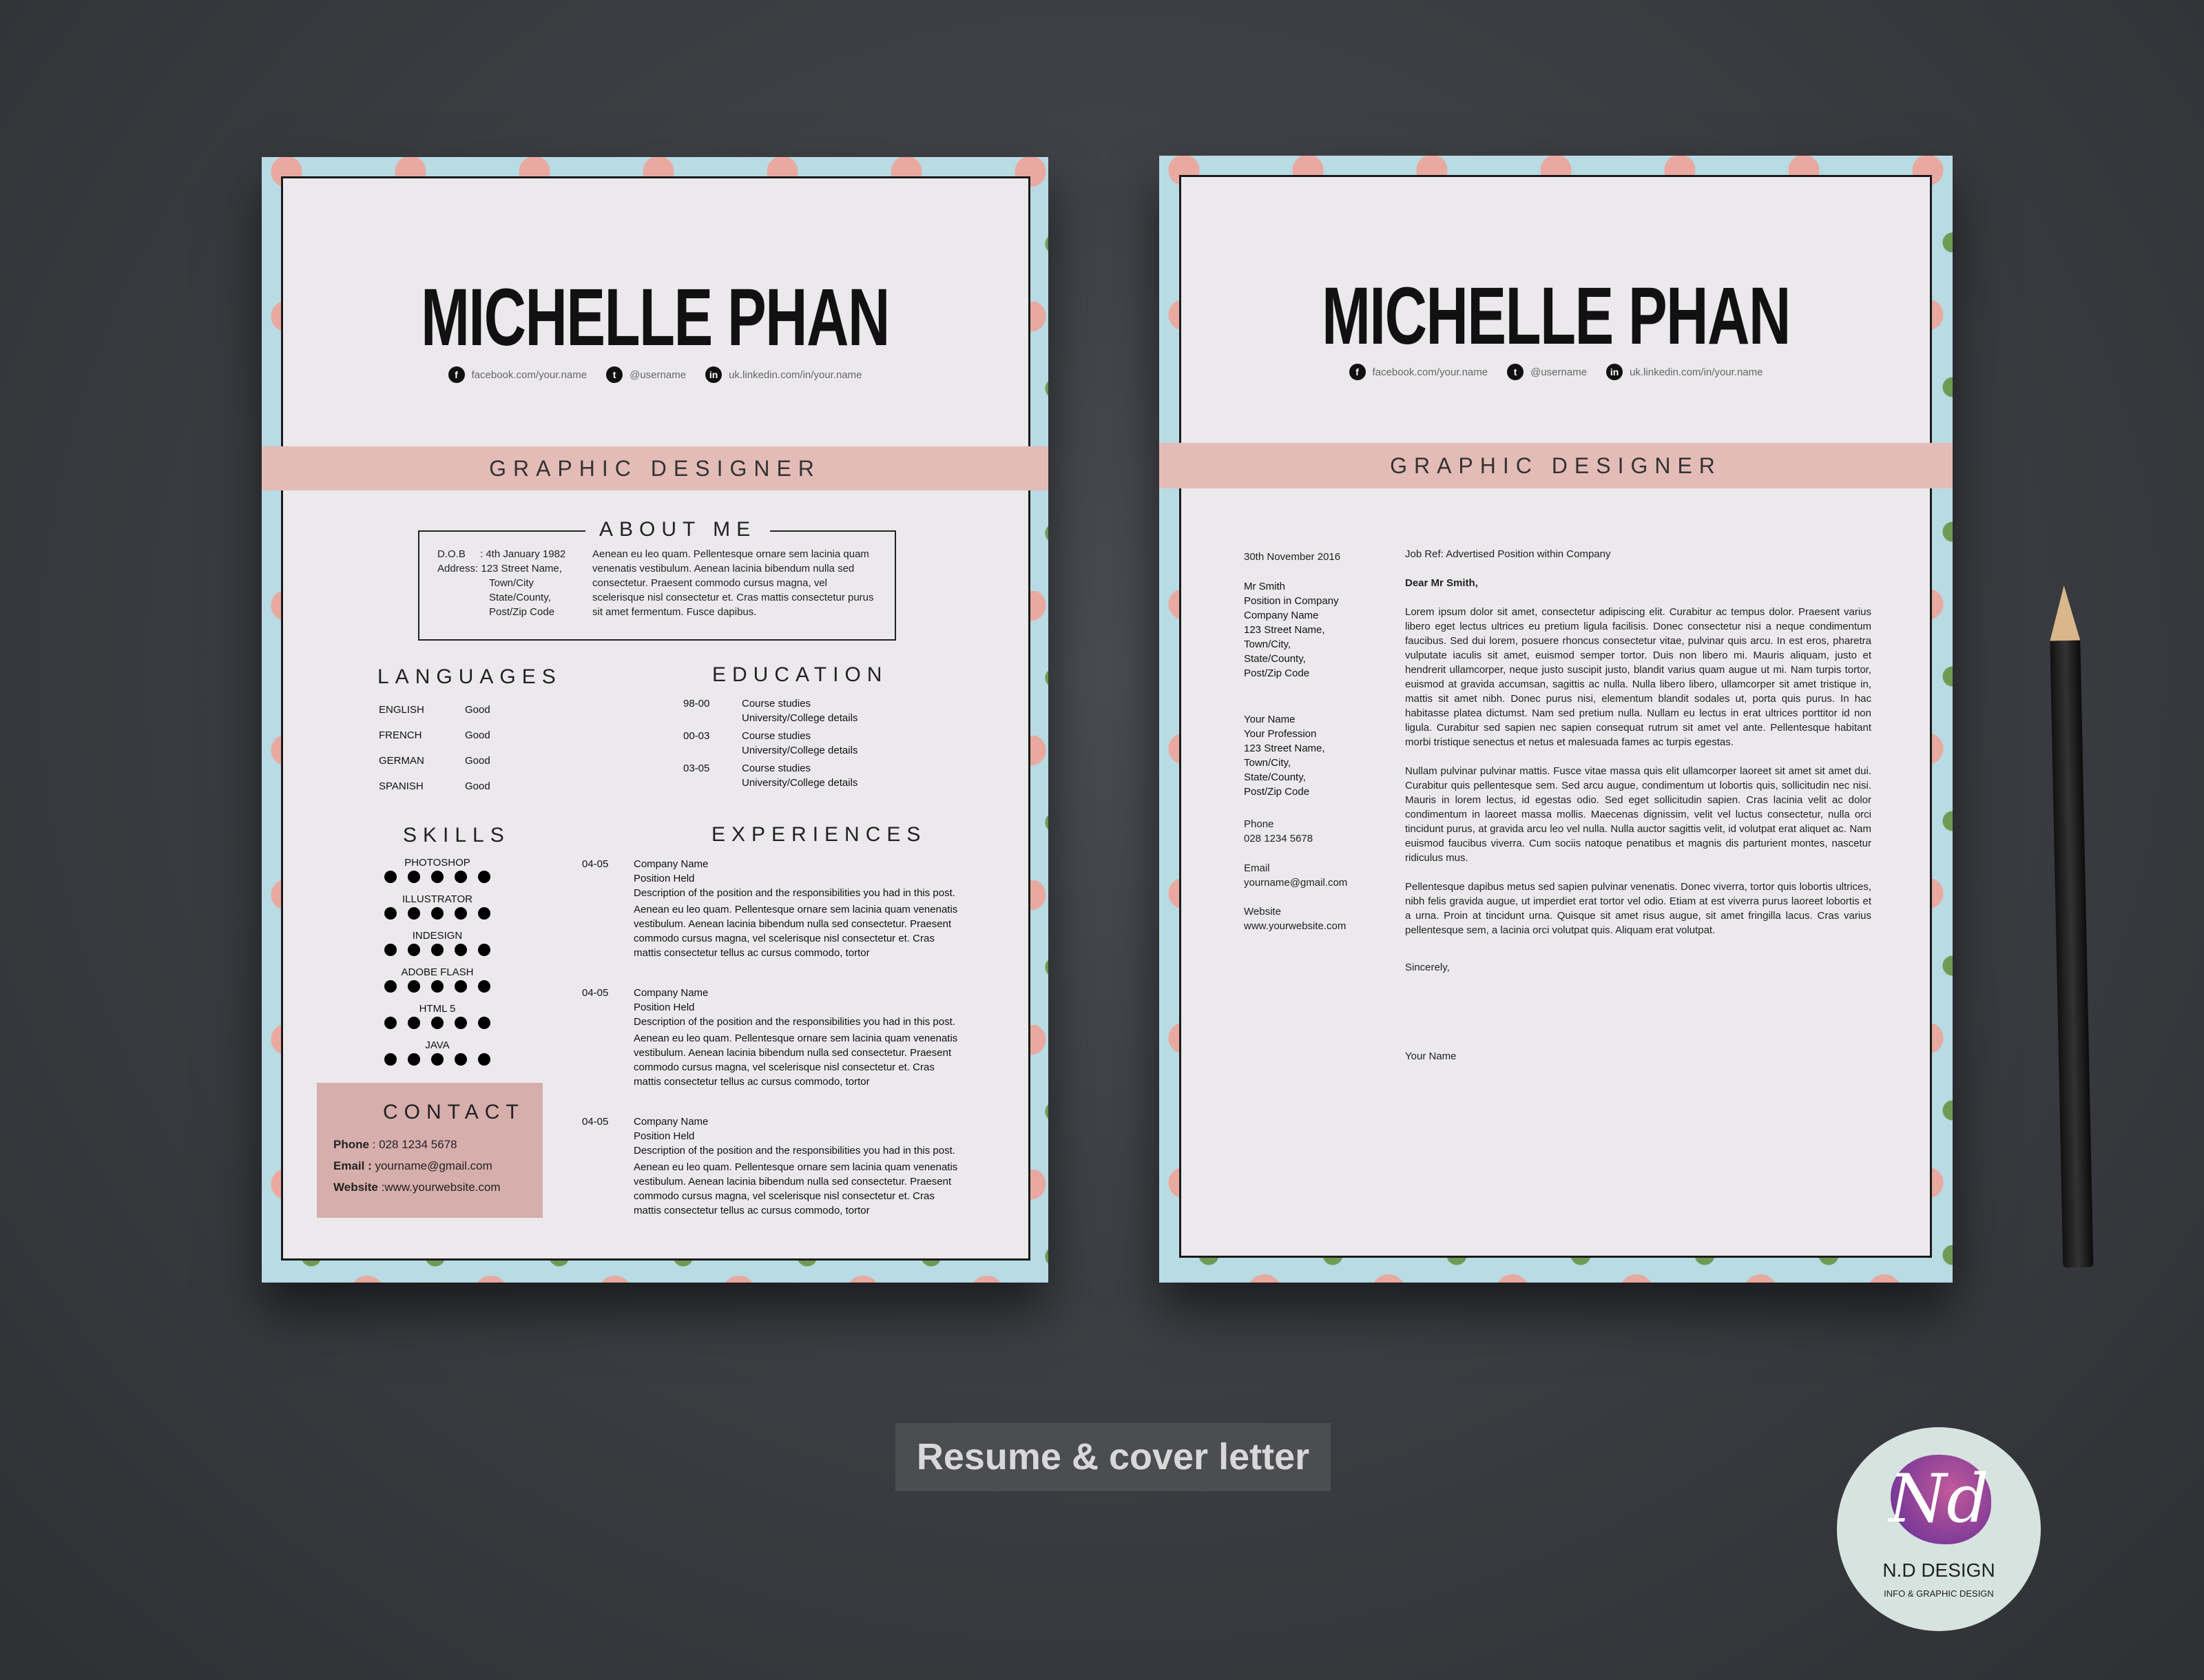 This screenshot has height=1680, width=2204. I want to click on sender-email: Email yourname@gmail.com, so click(1295, 875).